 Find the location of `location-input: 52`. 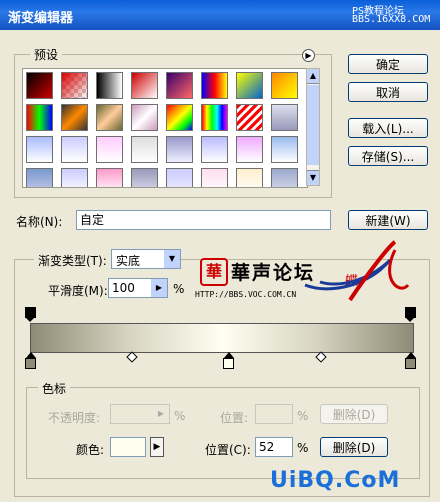

location-input: 52 is located at coordinates (274, 447).